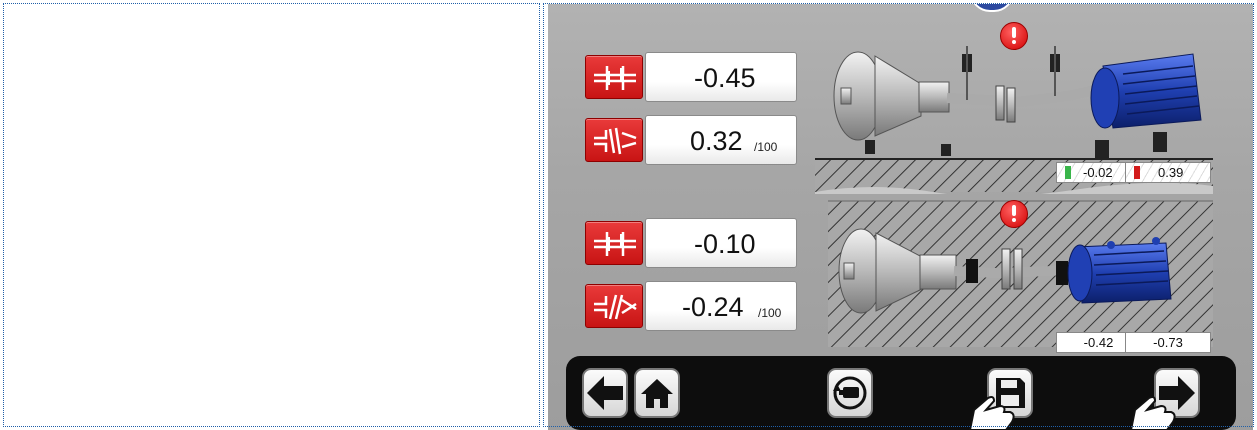 The image size is (1257, 430). What do you see at coordinates (766, 147) in the screenshot?
I see `vertical-angle-unit: /100` at bounding box center [766, 147].